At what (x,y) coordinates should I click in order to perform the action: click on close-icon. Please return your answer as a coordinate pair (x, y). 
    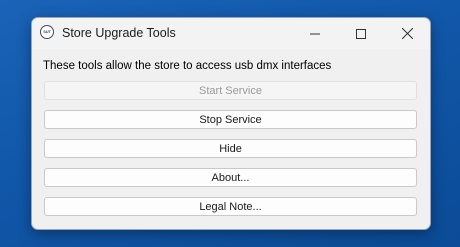
    Looking at the image, I should click on (407, 33).